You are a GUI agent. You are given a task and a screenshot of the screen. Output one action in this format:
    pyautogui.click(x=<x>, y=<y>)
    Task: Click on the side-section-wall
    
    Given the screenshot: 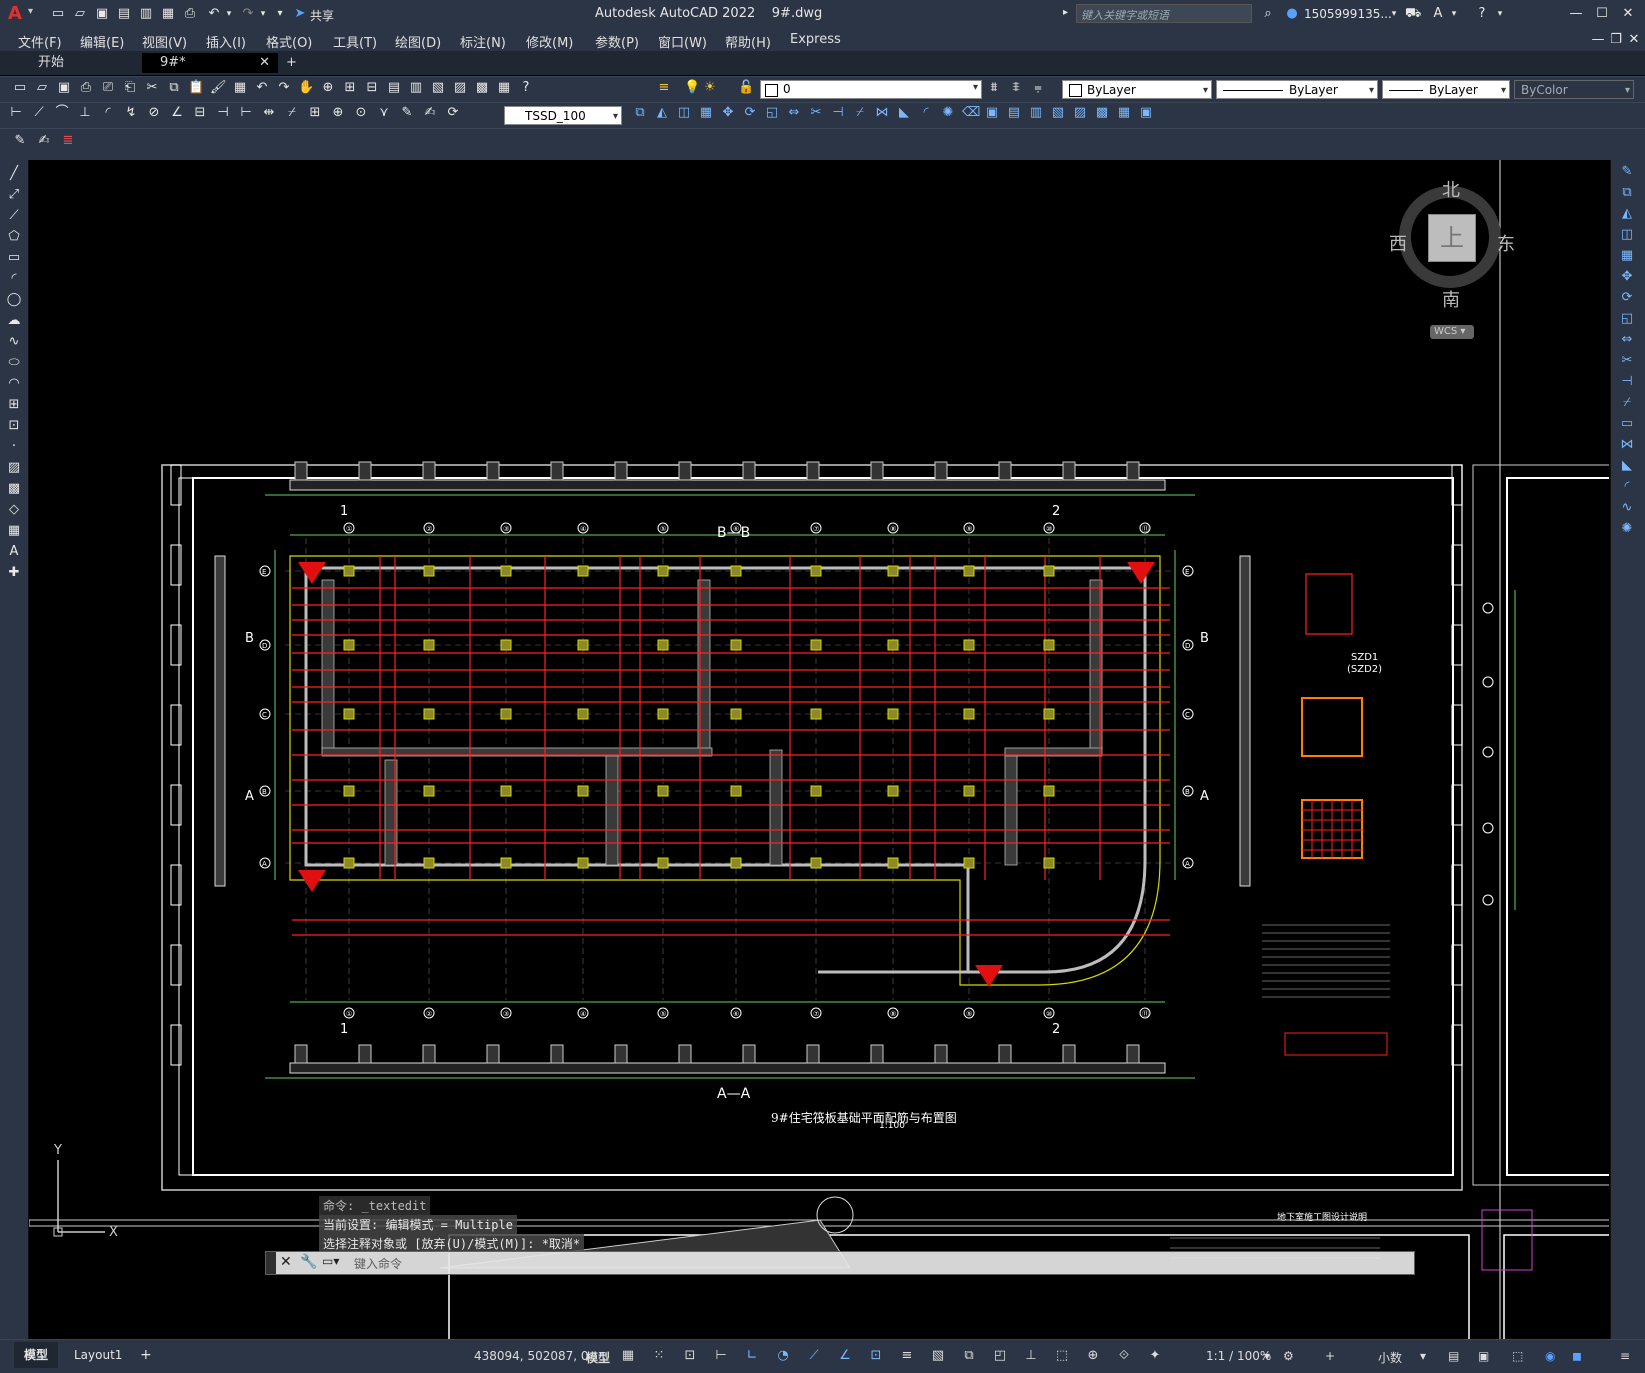 What is the action you would take?
    pyautogui.click(x=1245, y=721)
    